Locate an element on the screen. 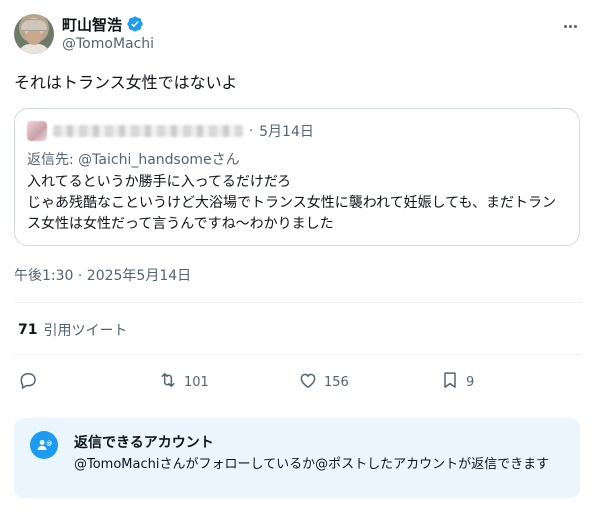 The width and height of the screenshot is (596, 508). reply-restriction-description: @TomoMachiさんがフォローしているか@ポストしたアカウントが返信できます is located at coordinates (312, 464).